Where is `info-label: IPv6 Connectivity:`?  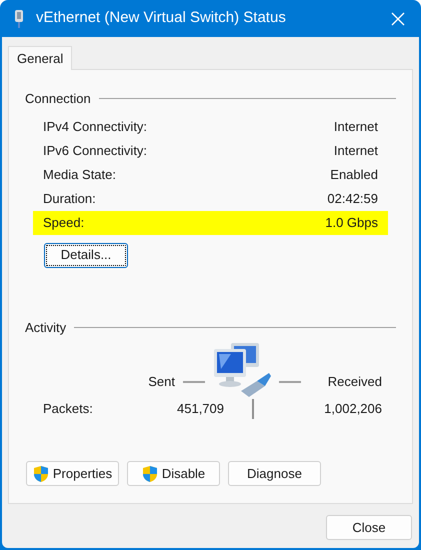
info-label: IPv6 Connectivity: is located at coordinates (95, 151).